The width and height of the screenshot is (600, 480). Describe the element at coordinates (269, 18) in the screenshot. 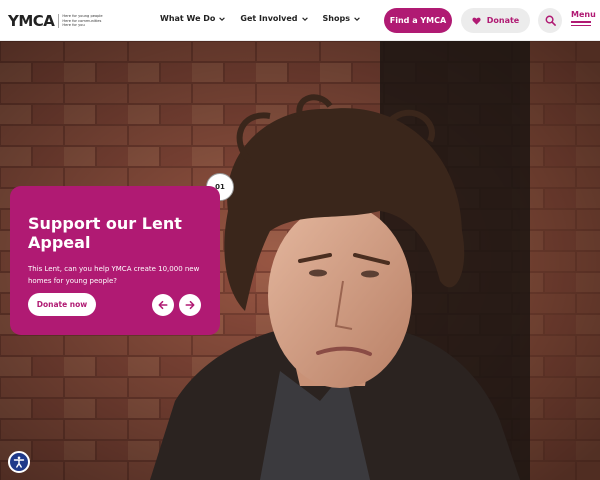

I see `nav-item-label: Get Involved` at that location.